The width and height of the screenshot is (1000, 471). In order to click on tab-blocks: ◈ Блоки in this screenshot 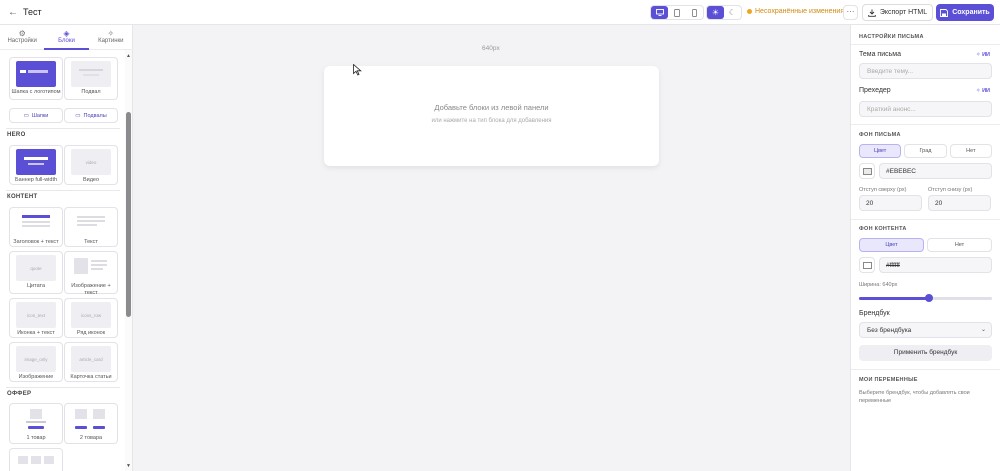, I will do `click(66, 37)`.